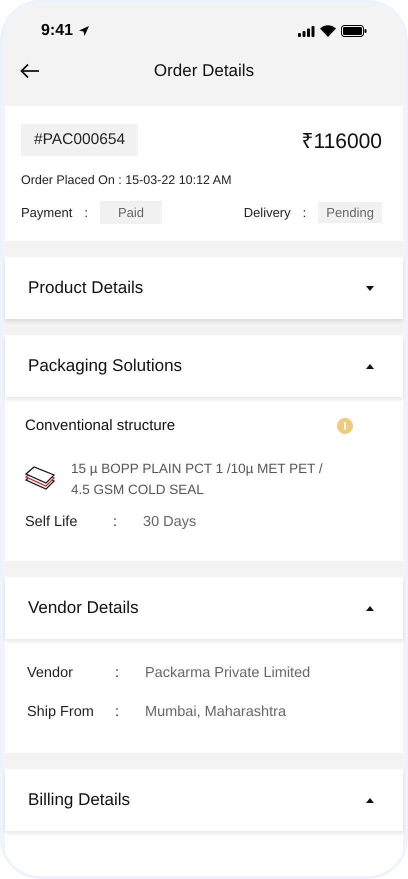 The width and height of the screenshot is (408, 879). I want to click on status-time: 9:41, so click(57, 31).